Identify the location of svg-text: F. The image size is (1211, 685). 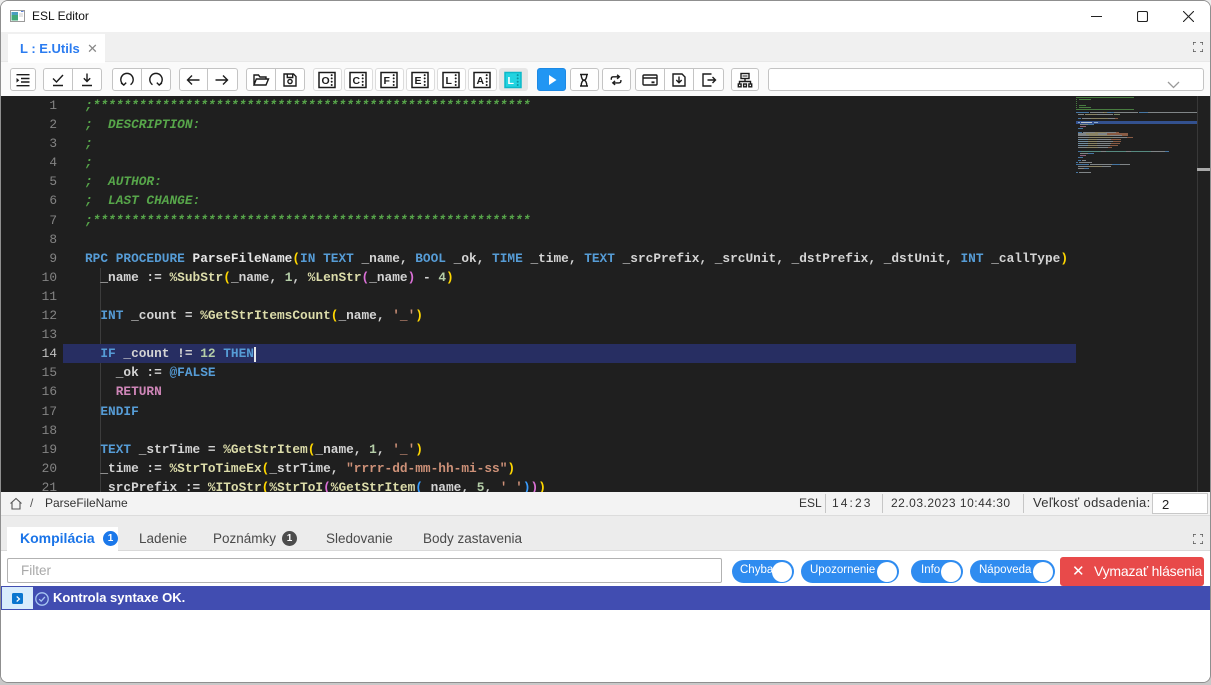
(387, 81).